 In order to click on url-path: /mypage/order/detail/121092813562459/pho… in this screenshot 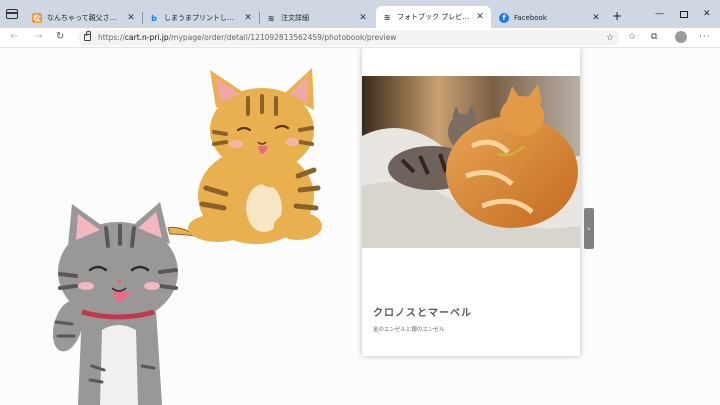, I will do `click(282, 37)`.